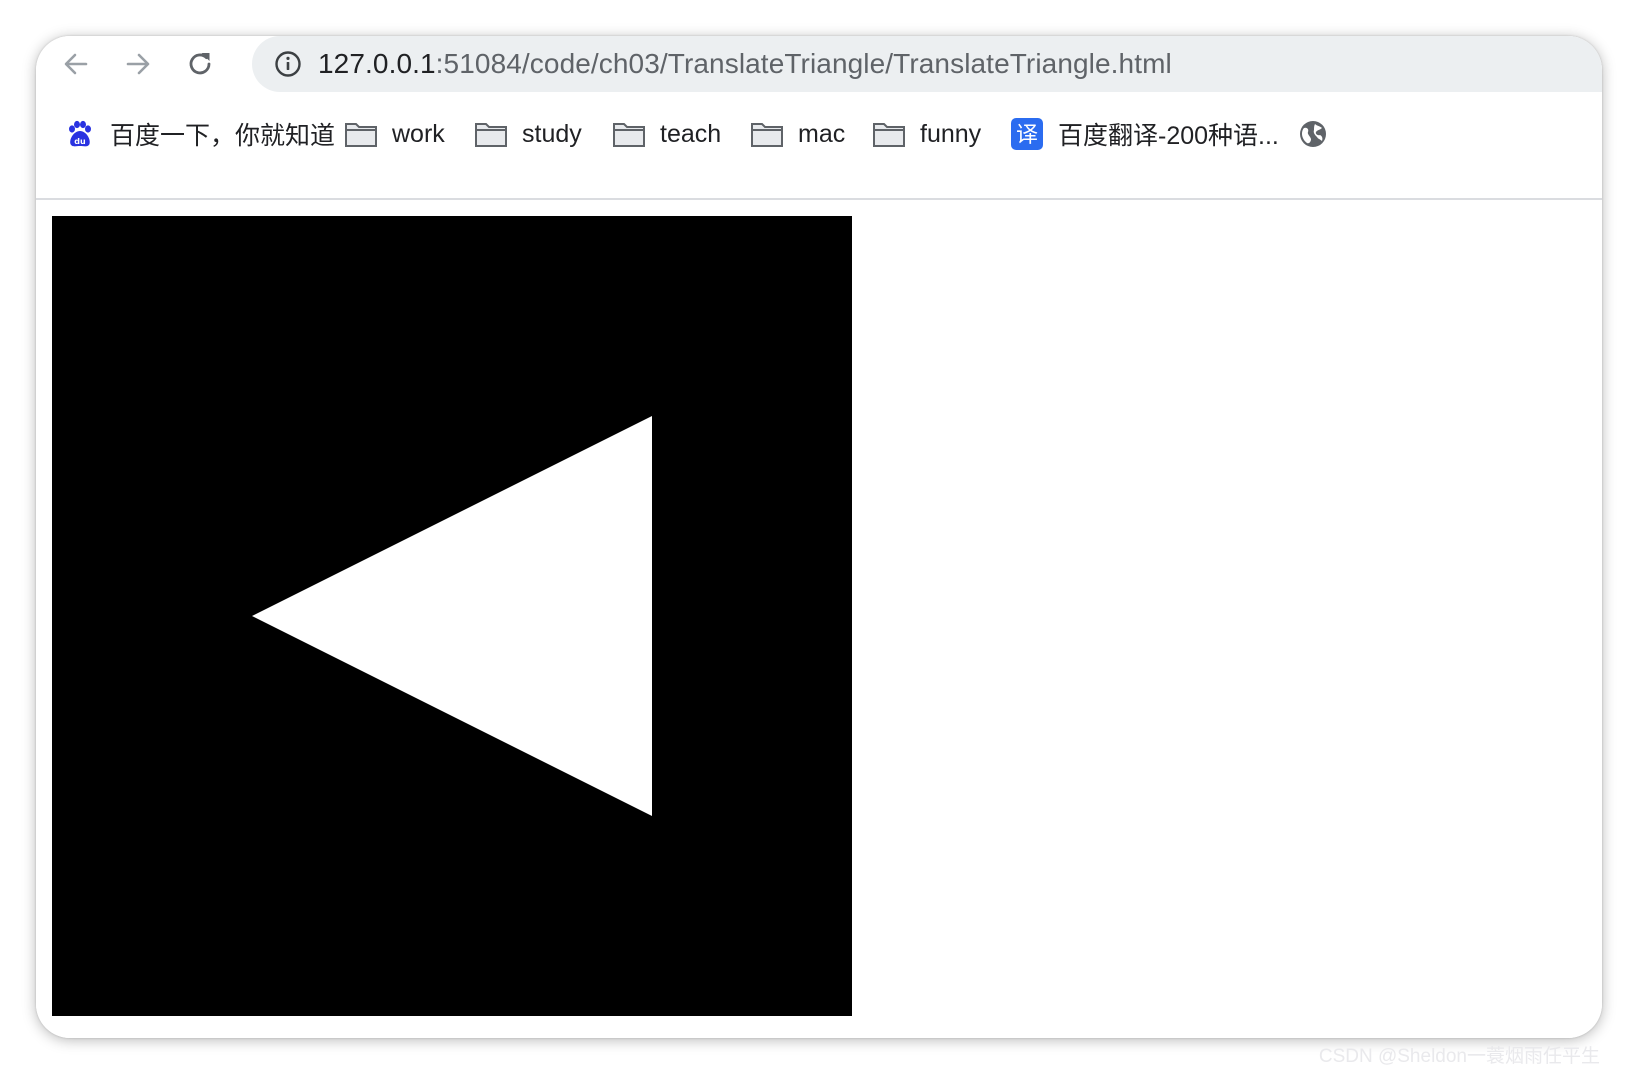 The height and width of the screenshot is (1074, 1638). What do you see at coordinates (822, 133) in the screenshot?
I see `bookmark-label: mac` at bounding box center [822, 133].